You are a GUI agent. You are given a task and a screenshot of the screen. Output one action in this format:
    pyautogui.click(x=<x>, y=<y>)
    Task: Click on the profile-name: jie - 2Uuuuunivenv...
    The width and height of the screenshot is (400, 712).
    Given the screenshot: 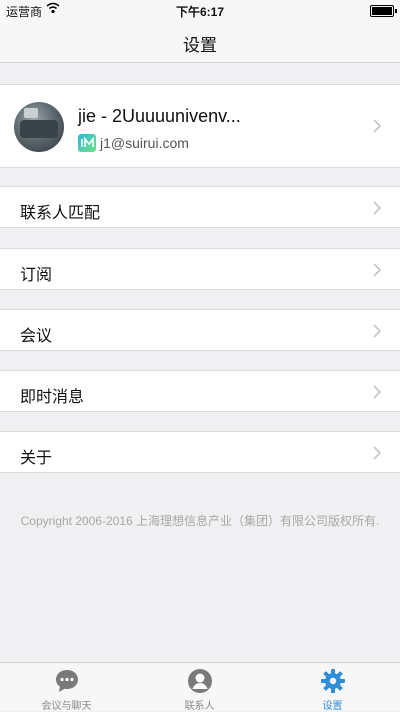 What is the action you would take?
    pyautogui.click(x=159, y=116)
    